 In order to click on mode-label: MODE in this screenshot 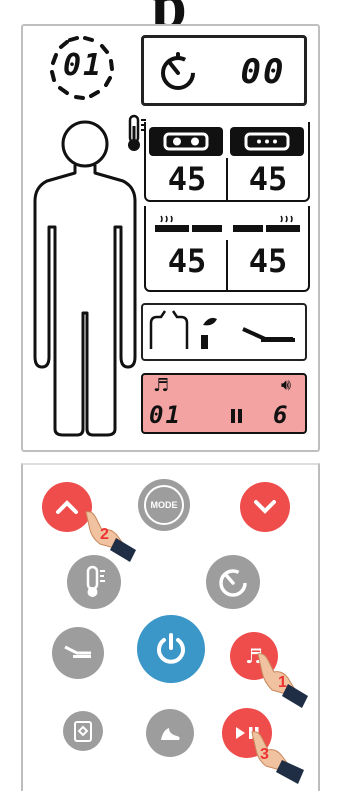, I will do `click(164, 505)`.